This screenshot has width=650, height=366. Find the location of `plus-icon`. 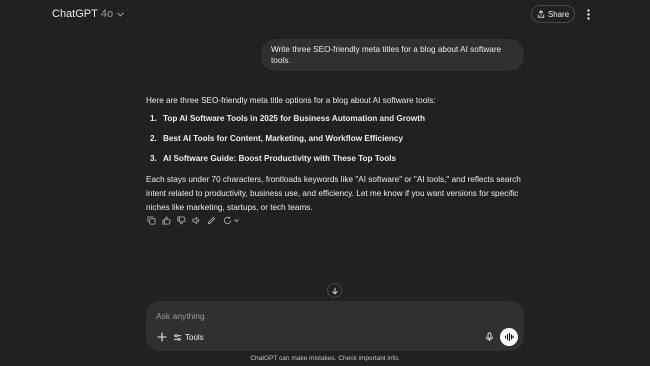

plus-icon is located at coordinates (162, 337).